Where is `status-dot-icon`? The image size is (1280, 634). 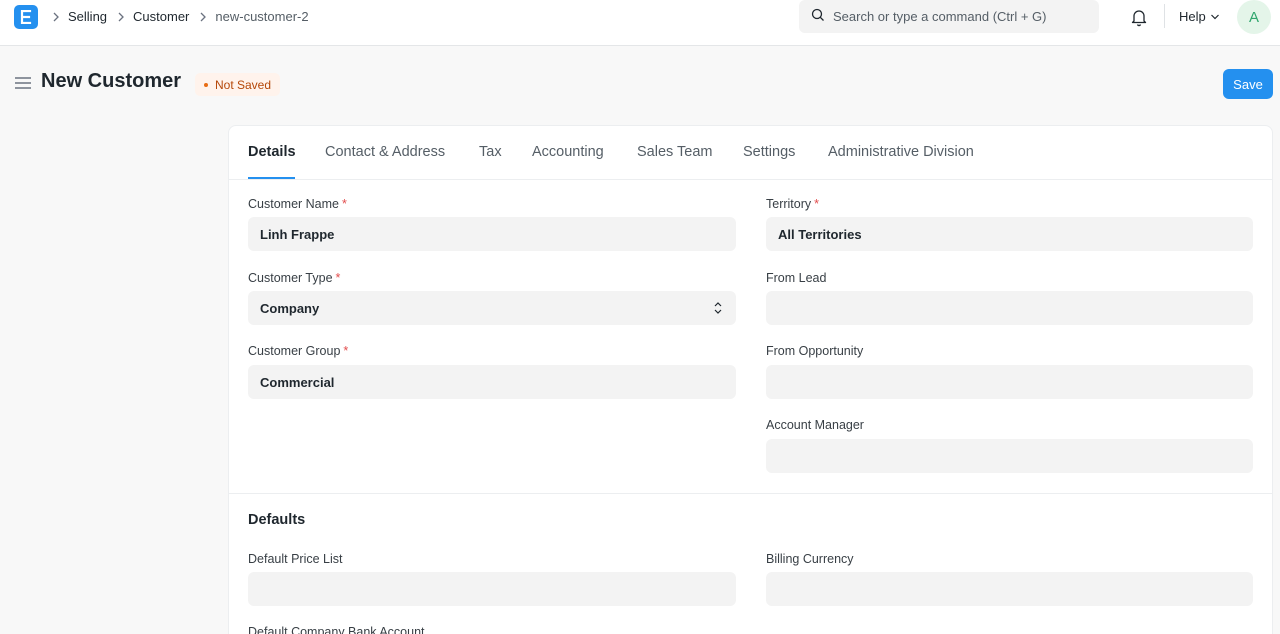
status-dot-icon is located at coordinates (206, 84).